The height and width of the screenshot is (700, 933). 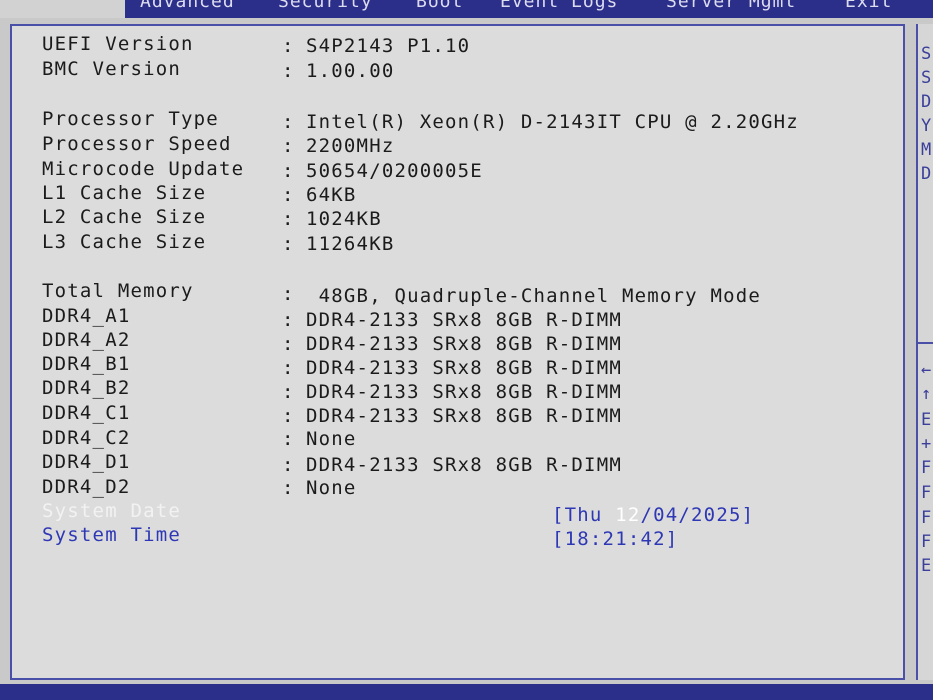 What do you see at coordinates (466, 692) in the screenshot?
I see `status-bar` at bounding box center [466, 692].